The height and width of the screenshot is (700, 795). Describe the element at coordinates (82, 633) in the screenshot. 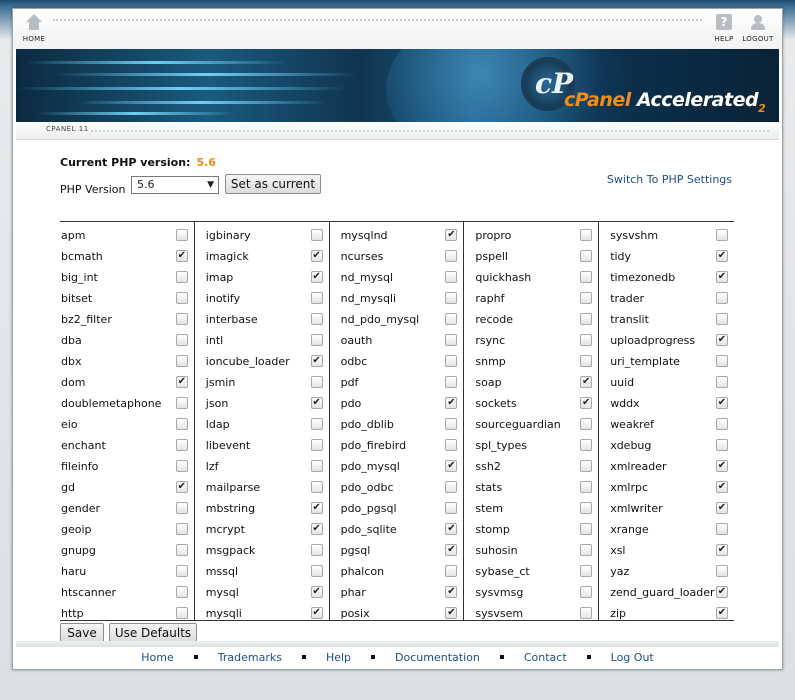

I see `save-button: Save` at that location.